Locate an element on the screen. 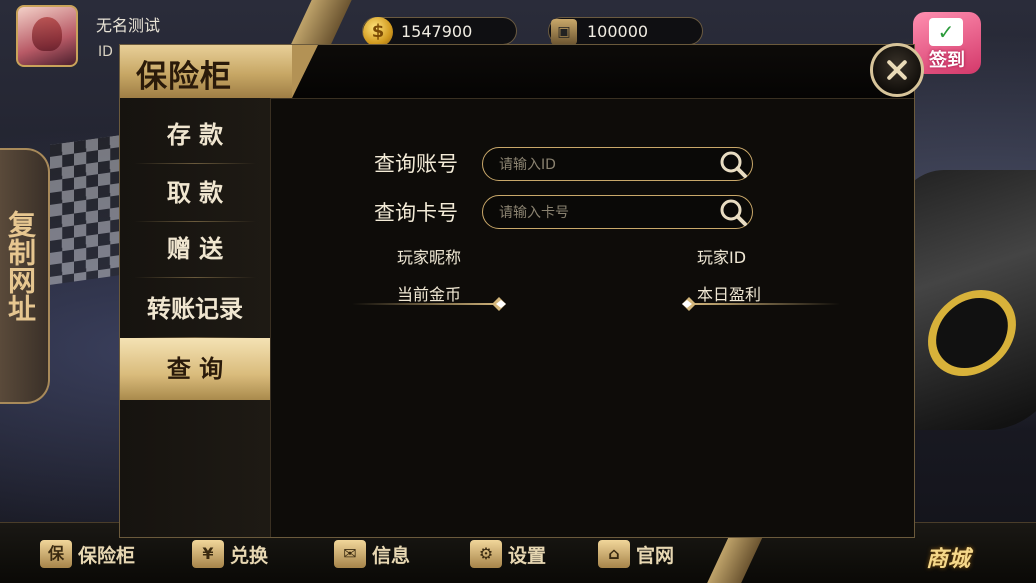 This screenshot has width=1036, height=583. divider-right is located at coordinates (765, 304).